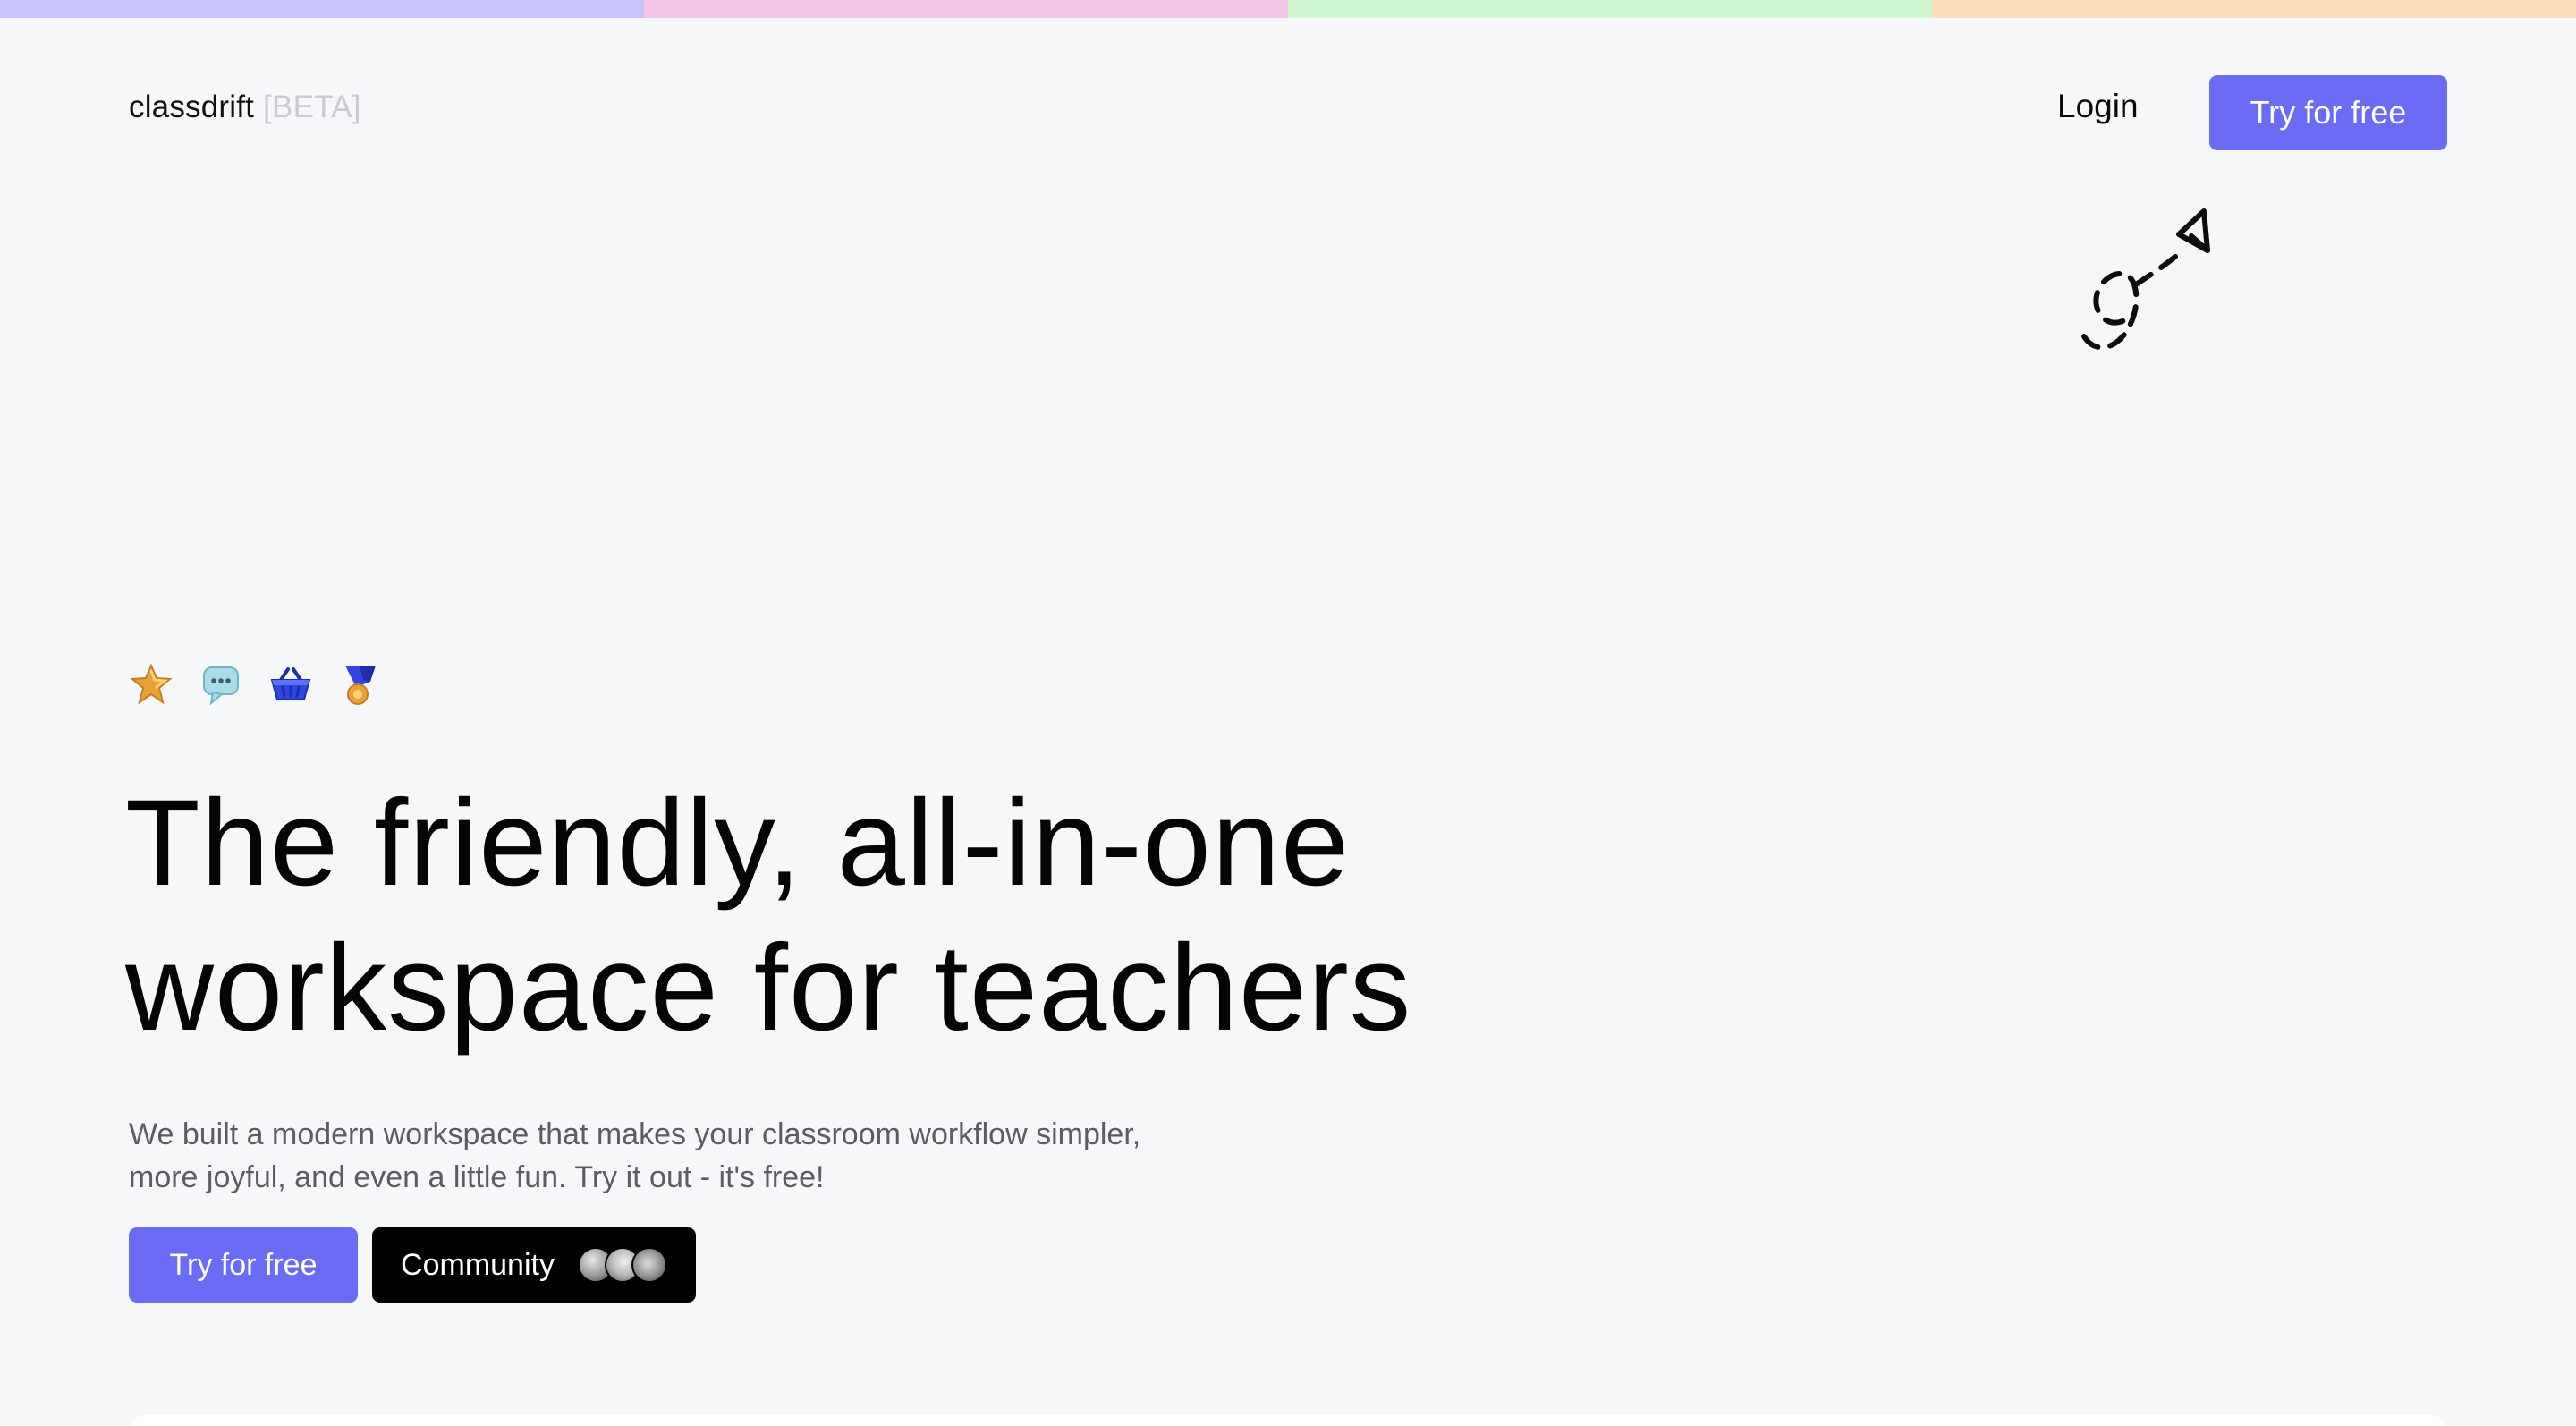  I want to click on nav-try-free-button: Try for free, so click(2328, 113).